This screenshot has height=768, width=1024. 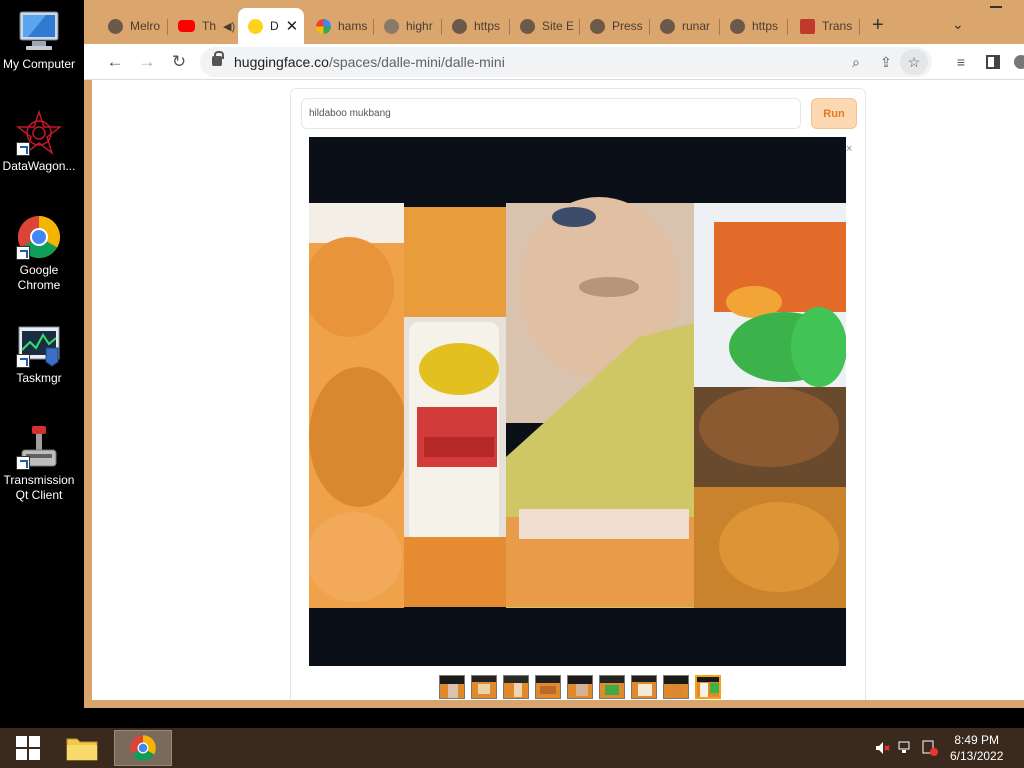 What do you see at coordinates (930, 748) in the screenshot?
I see `action-center-alert-icon` at bounding box center [930, 748].